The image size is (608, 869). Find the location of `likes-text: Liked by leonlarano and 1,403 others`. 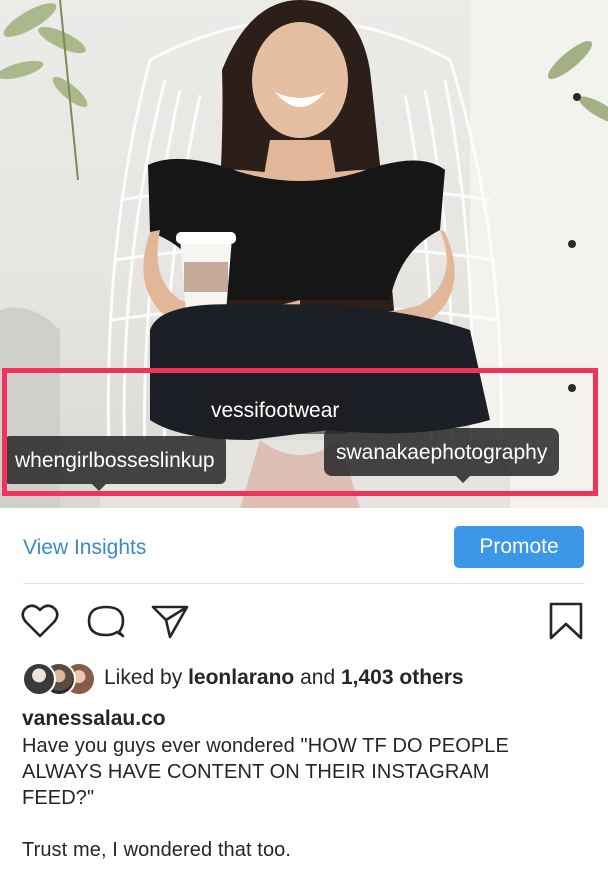

likes-text: Liked by leonlarano and 1,403 others is located at coordinates (284, 678).